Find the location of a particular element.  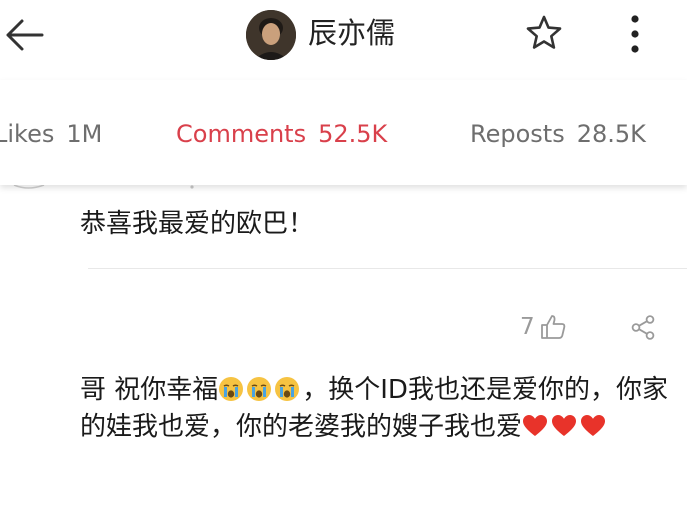

comment-text: 恭喜我最爱的欧巴！ is located at coordinates (197, 224).